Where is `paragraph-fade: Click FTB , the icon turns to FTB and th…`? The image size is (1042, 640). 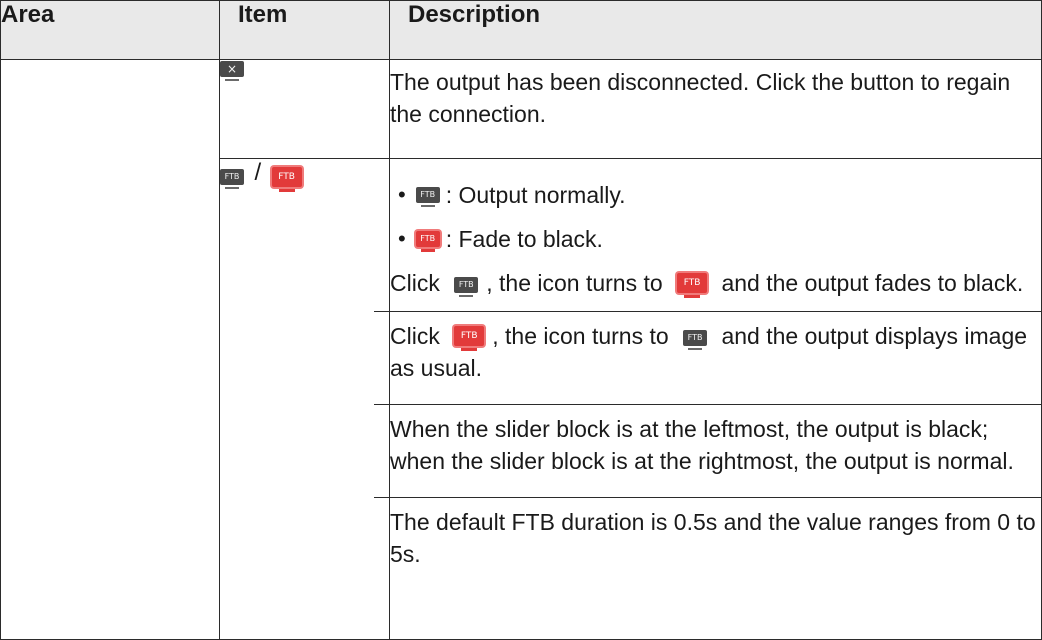
paragraph-fade: Click FTB , the icon turns to FTB and th… is located at coordinates (707, 284).